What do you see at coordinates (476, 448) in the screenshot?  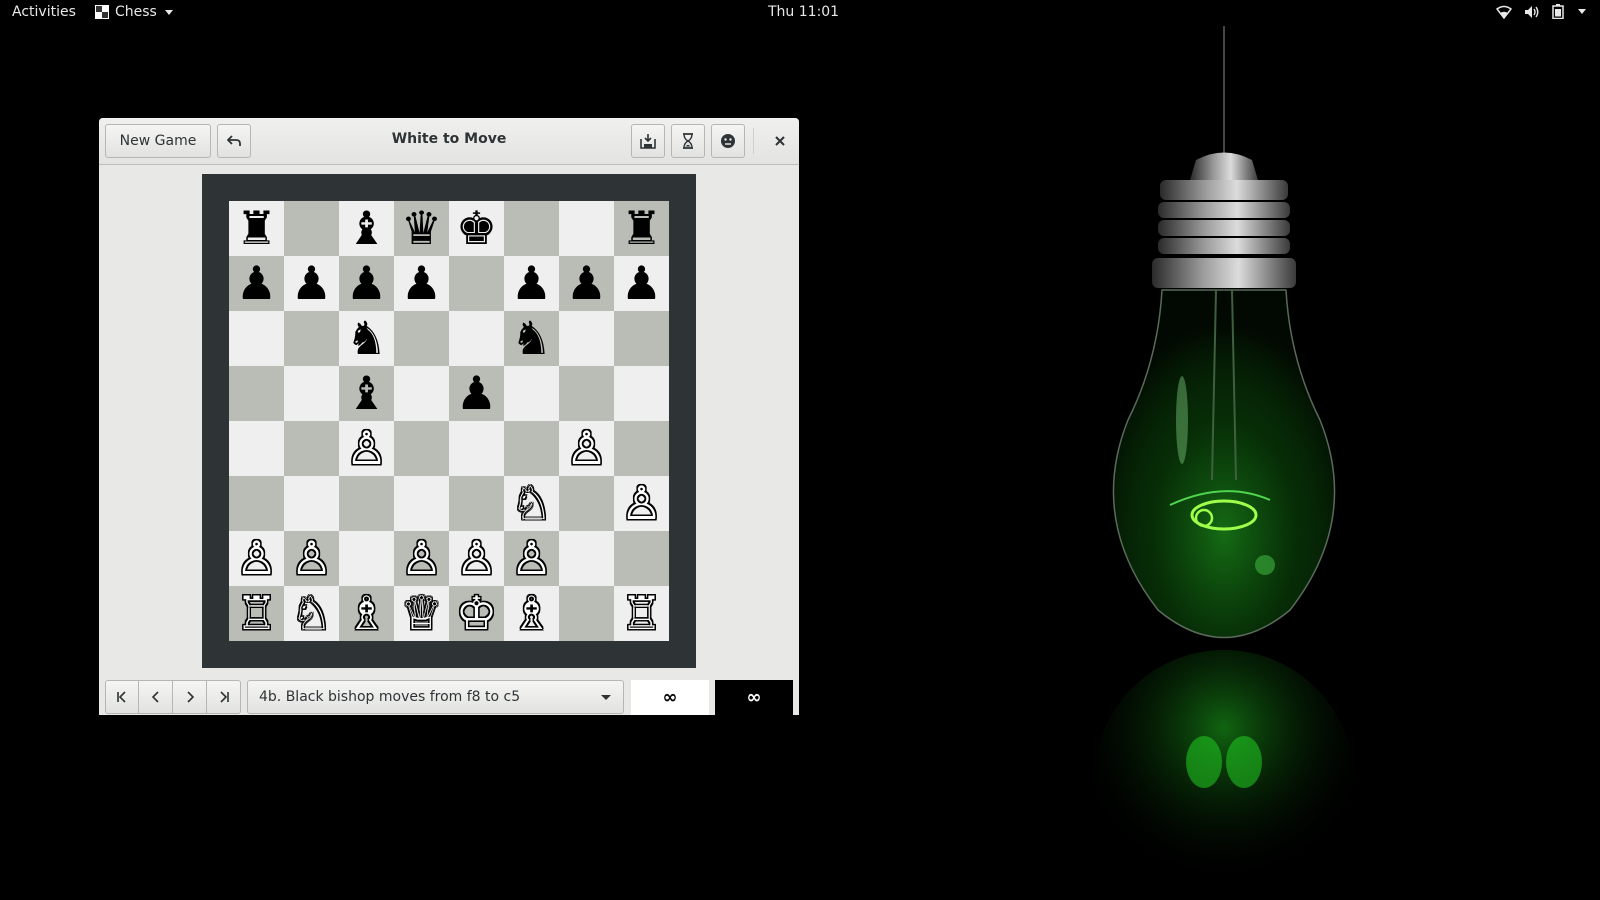 I see `square-e4` at bounding box center [476, 448].